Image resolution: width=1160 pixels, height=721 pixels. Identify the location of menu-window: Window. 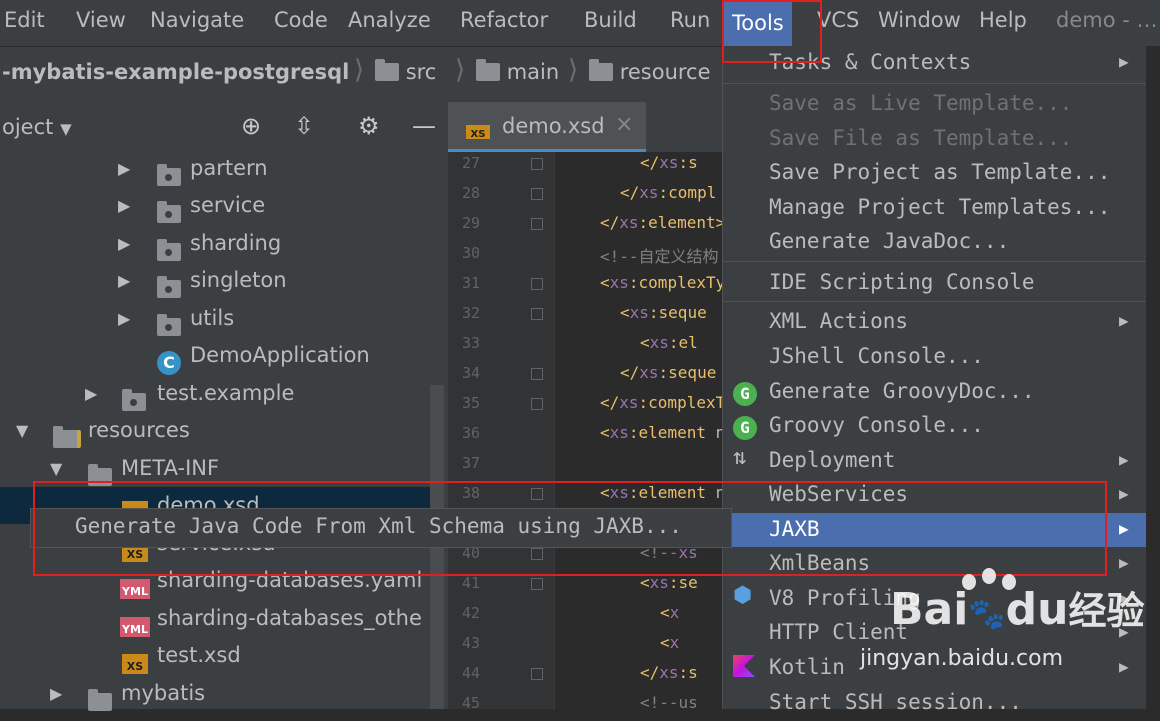
(919, 20).